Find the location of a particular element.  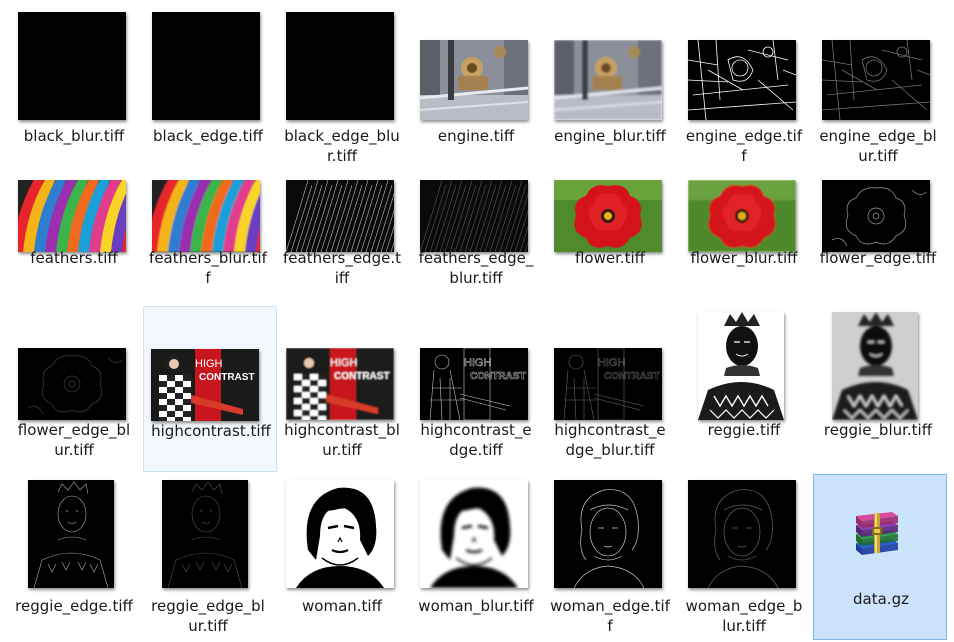

file-name-line: blur.tiff is located at coordinates (476, 278).